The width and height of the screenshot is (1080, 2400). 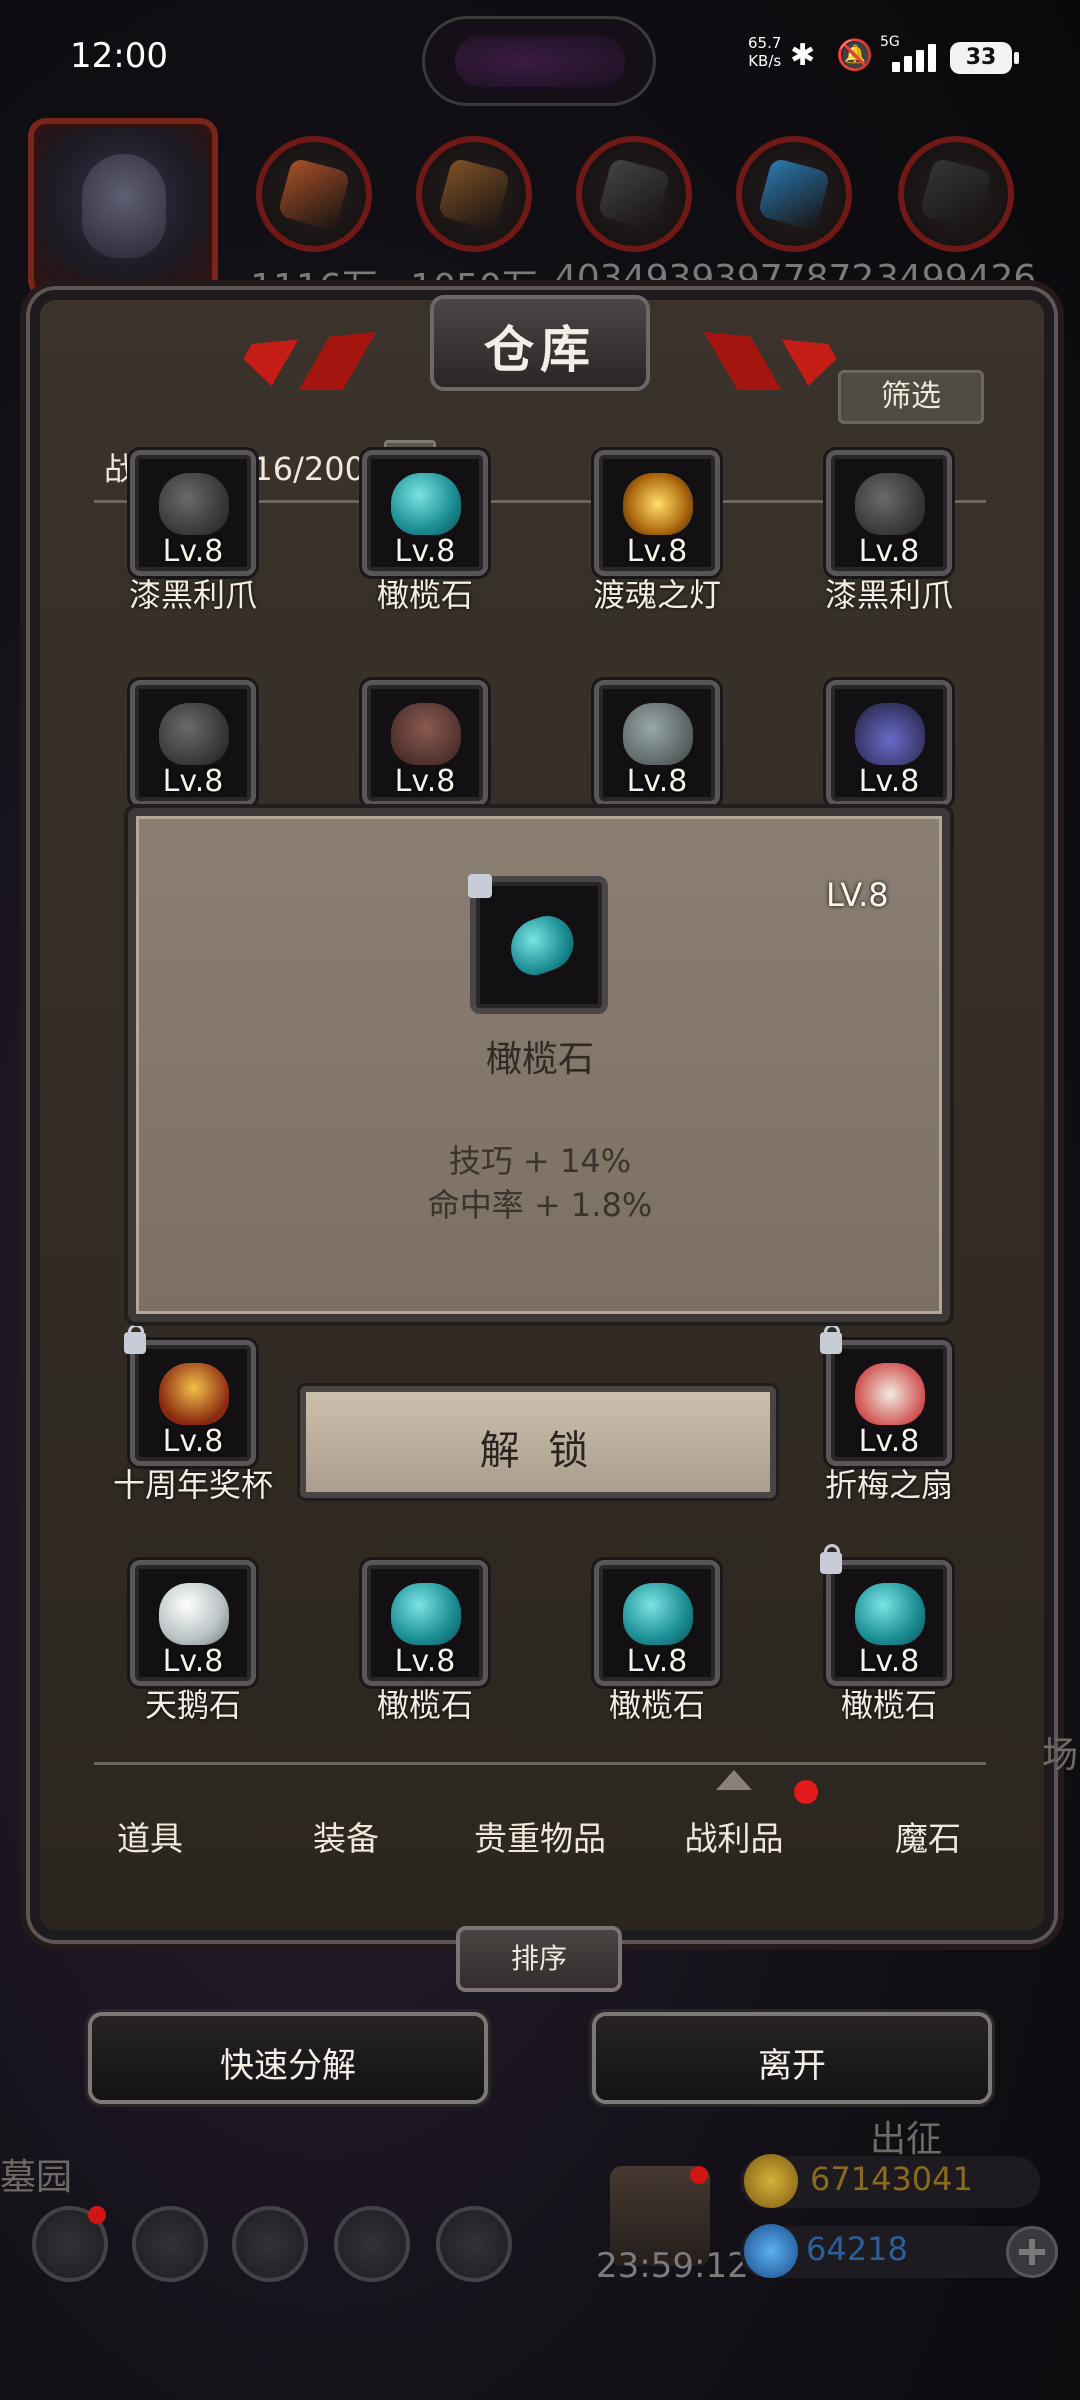 What do you see at coordinates (911, 397) in the screenshot?
I see `filter-button: 筛选` at bounding box center [911, 397].